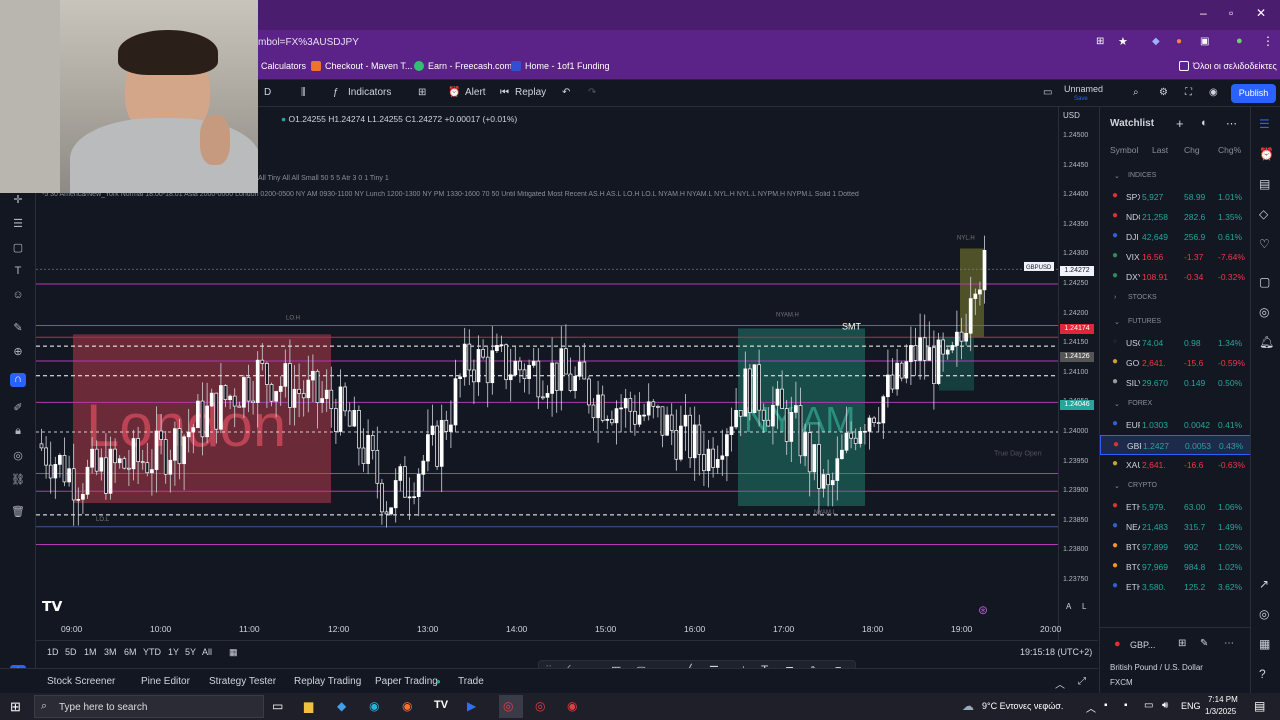  I want to click on volume-icon: 🔊︎, so click(1165, 705).